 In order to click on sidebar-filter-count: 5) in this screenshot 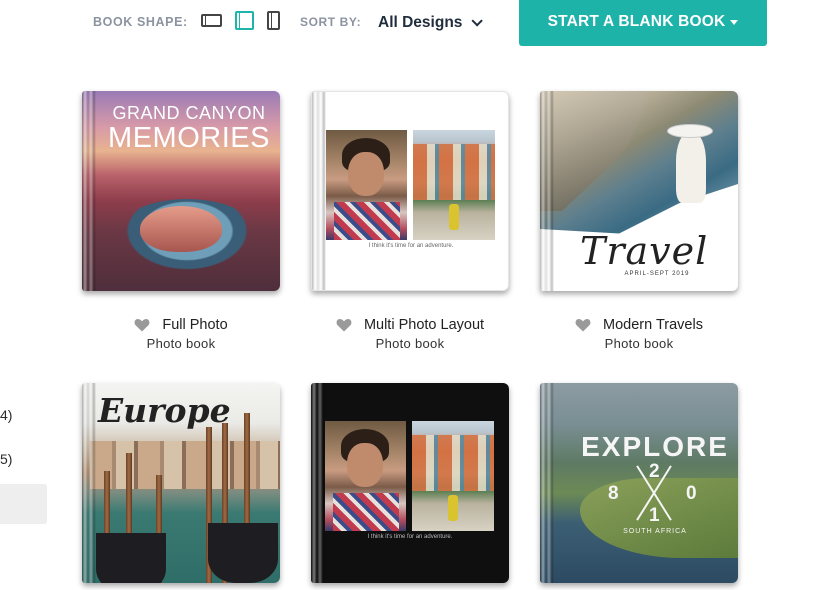, I will do `click(6, 459)`.